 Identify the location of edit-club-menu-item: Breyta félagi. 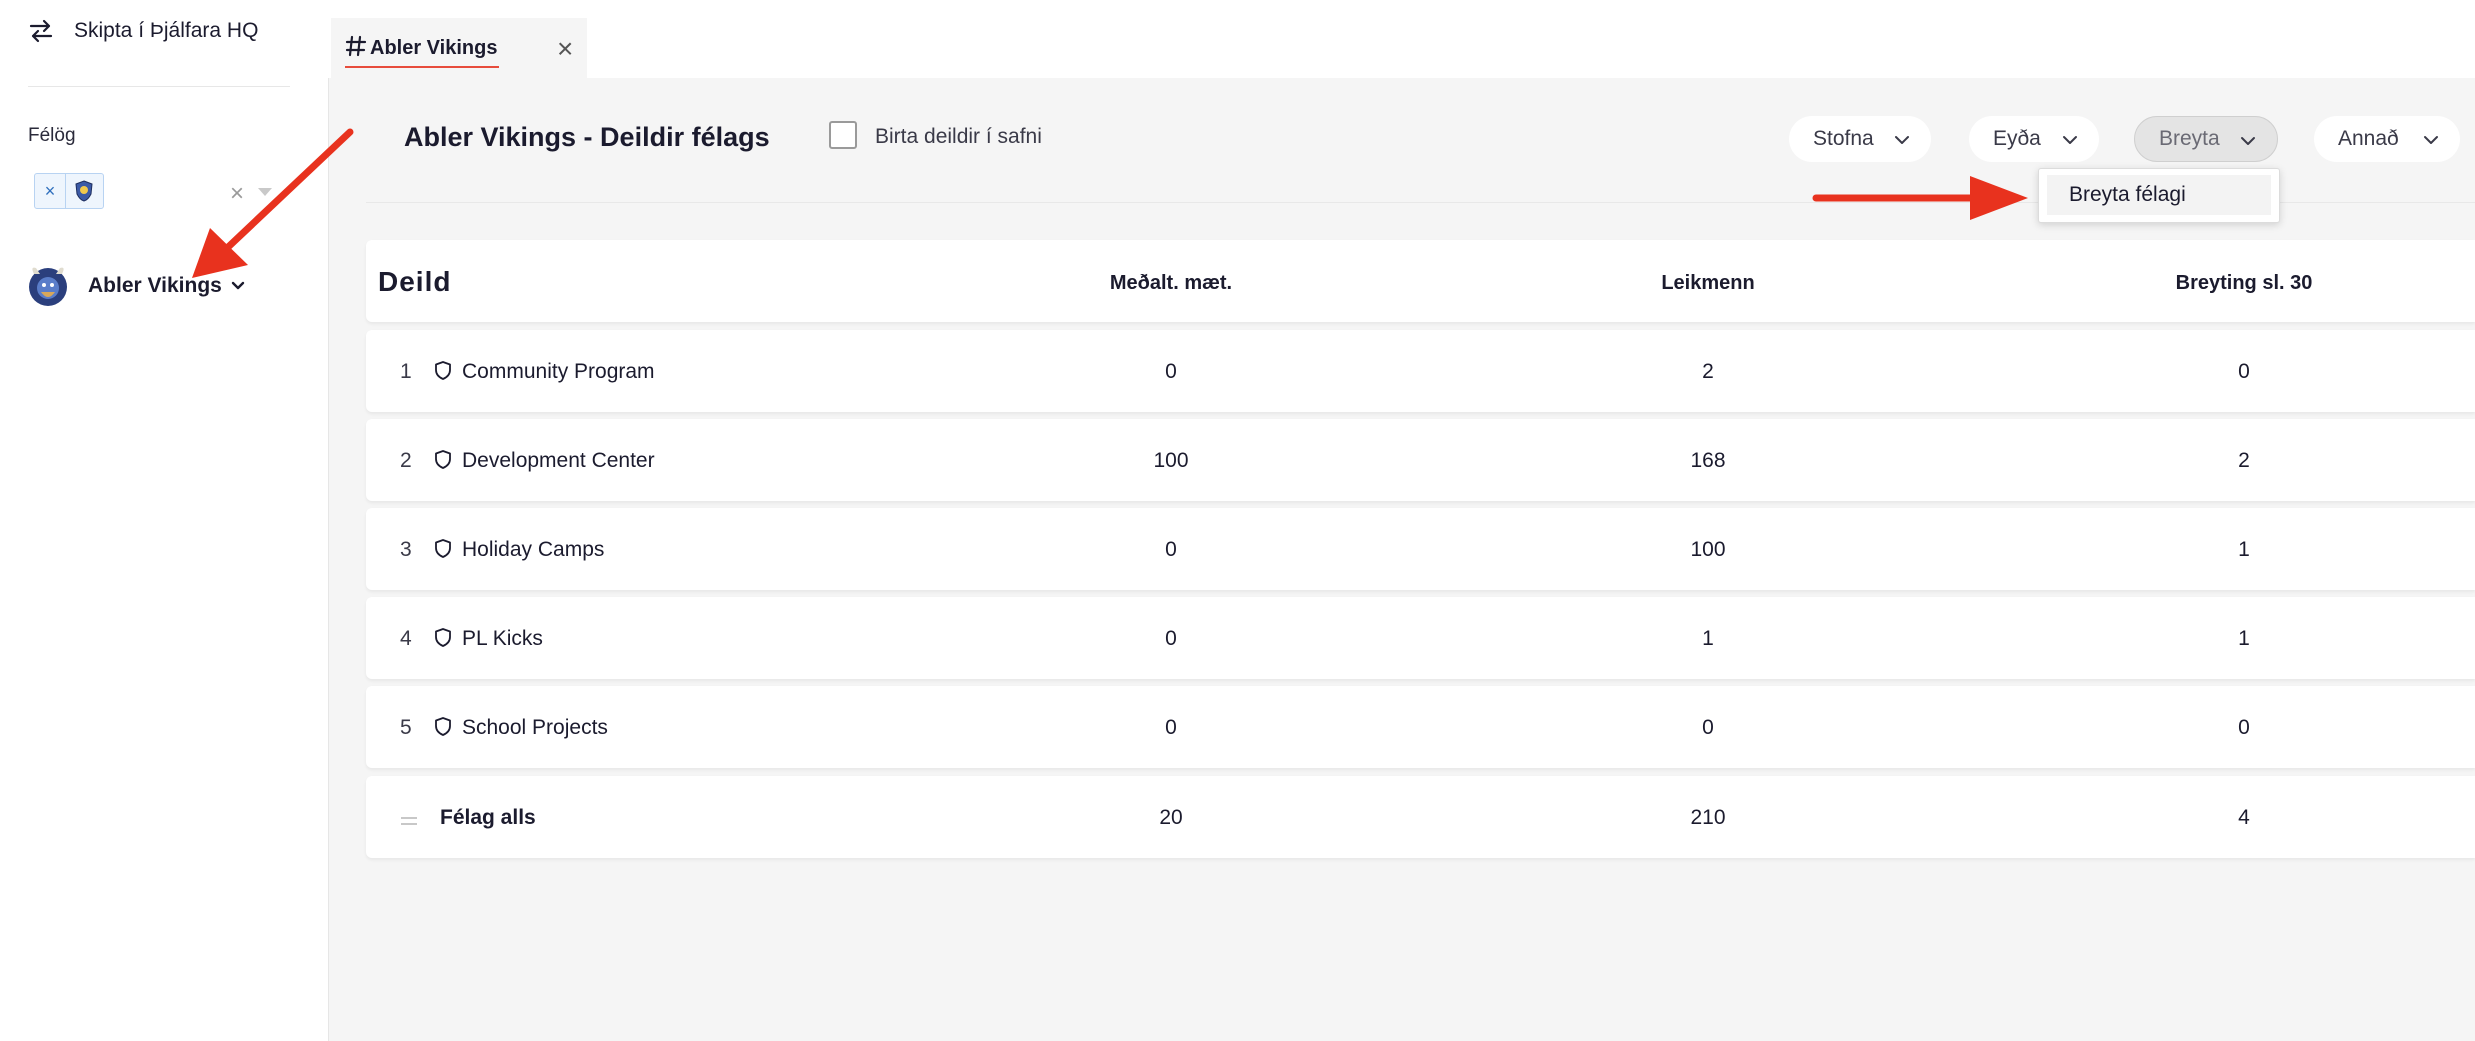
(2159, 195).